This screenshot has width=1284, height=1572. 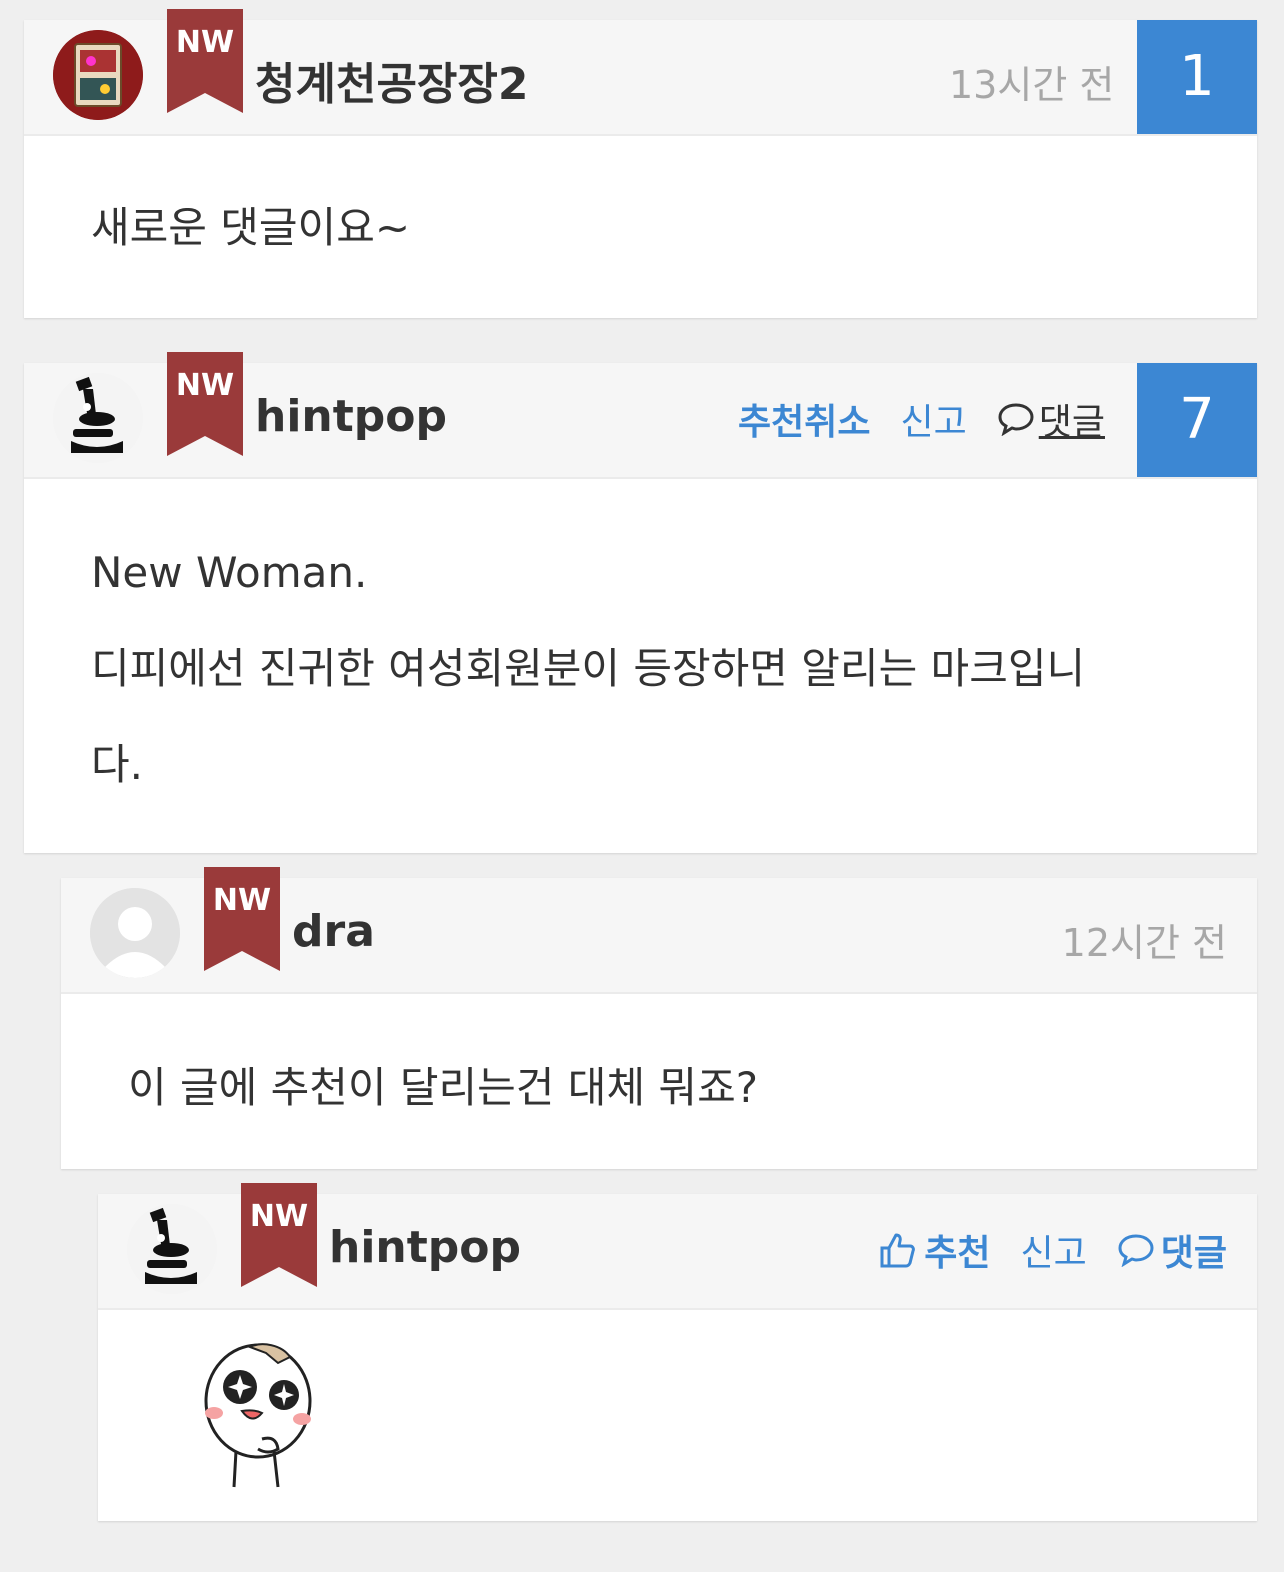 I want to click on author-name: 청계천공장장2, so click(x=392, y=80).